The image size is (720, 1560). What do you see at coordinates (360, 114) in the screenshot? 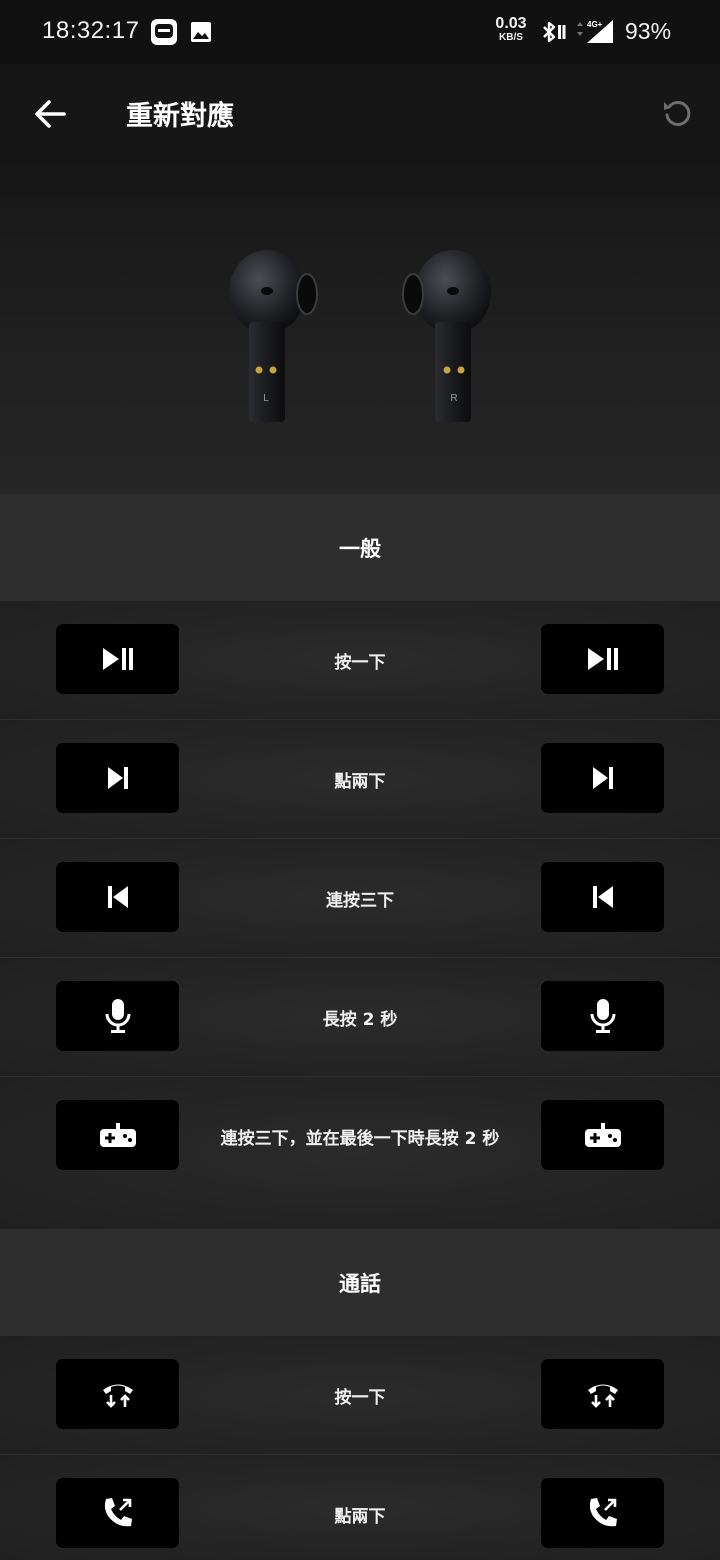
I see `app-bar: 重新對應` at bounding box center [360, 114].